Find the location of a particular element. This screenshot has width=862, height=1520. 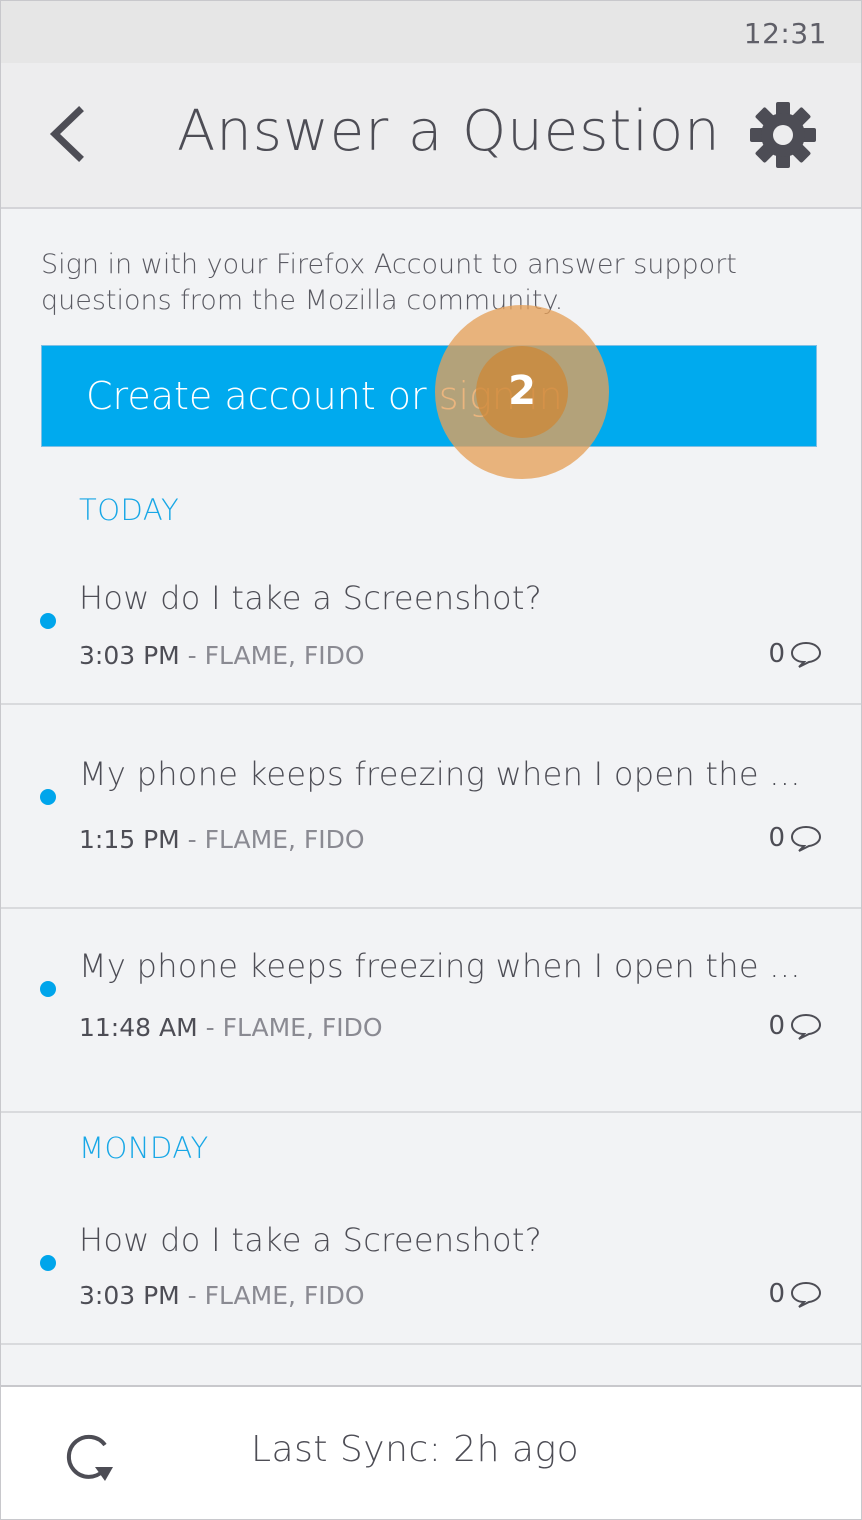

settings-button is located at coordinates (783, 135).